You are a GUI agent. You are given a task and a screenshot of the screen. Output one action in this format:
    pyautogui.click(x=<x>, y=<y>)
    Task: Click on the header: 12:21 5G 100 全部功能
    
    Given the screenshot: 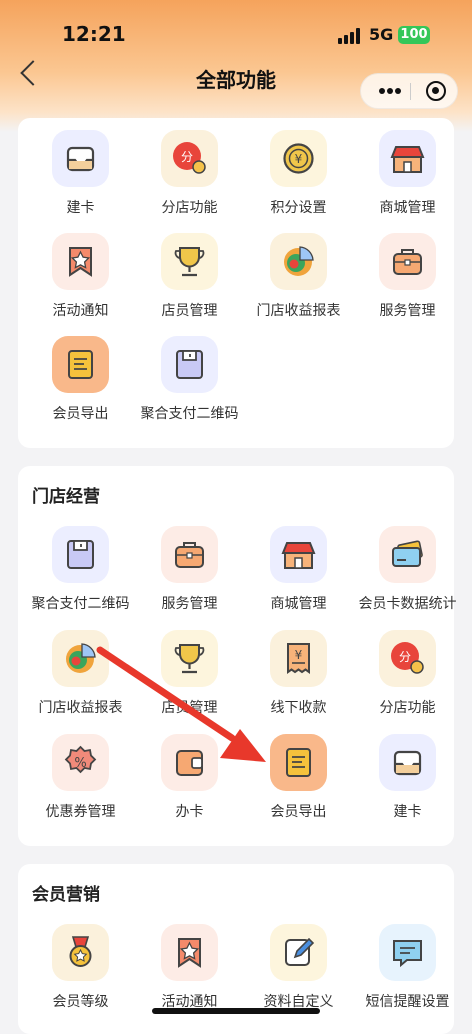 What is the action you would take?
    pyautogui.click(x=236, y=66)
    